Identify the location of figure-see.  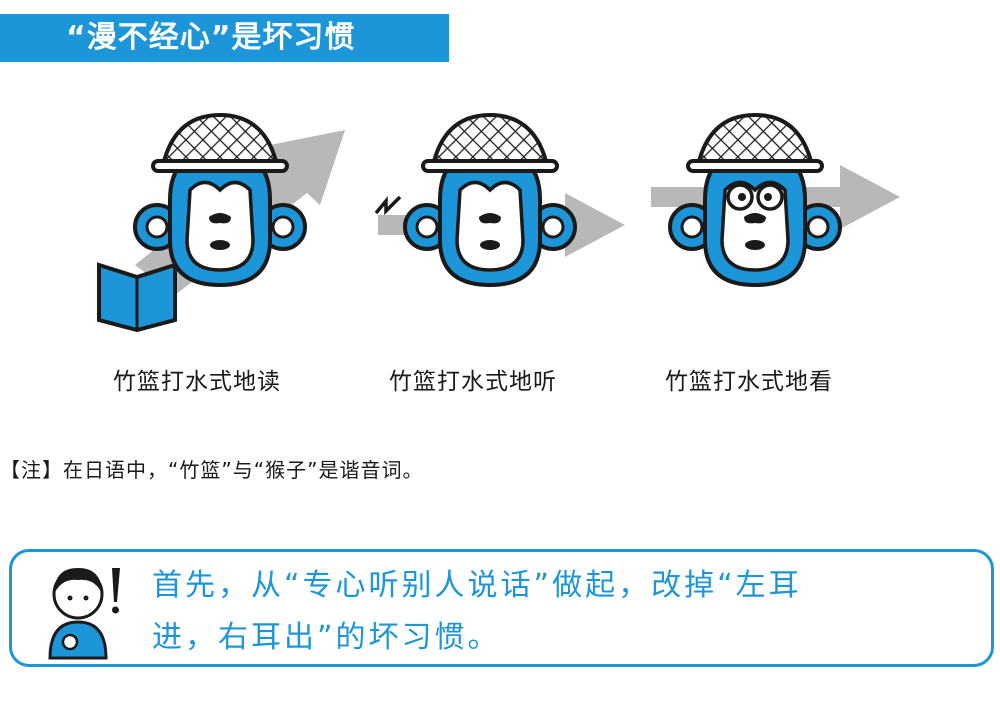
(775, 200).